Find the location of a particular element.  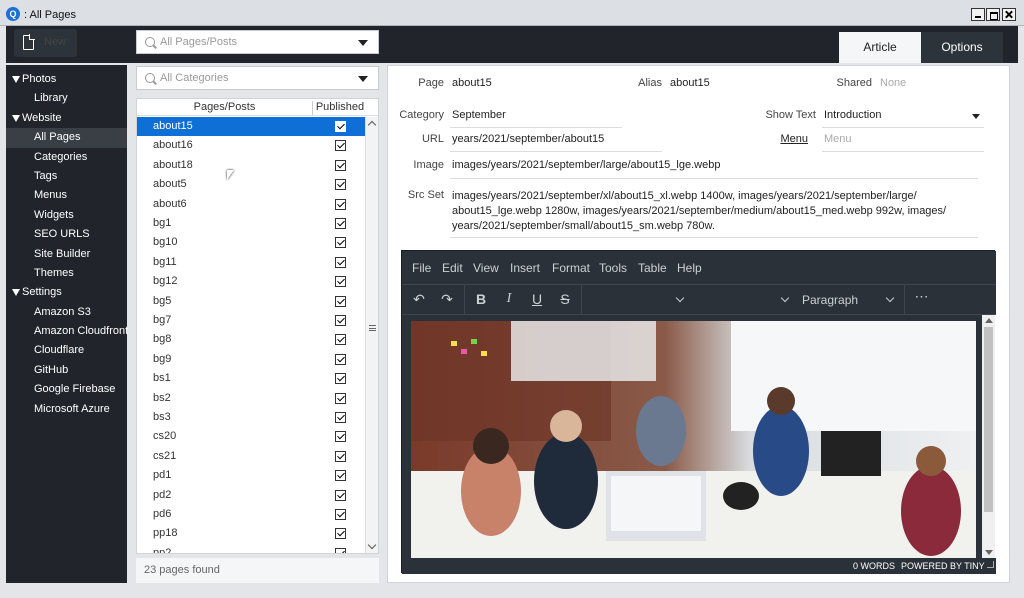

list-item: pd1 is located at coordinates (251, 475).